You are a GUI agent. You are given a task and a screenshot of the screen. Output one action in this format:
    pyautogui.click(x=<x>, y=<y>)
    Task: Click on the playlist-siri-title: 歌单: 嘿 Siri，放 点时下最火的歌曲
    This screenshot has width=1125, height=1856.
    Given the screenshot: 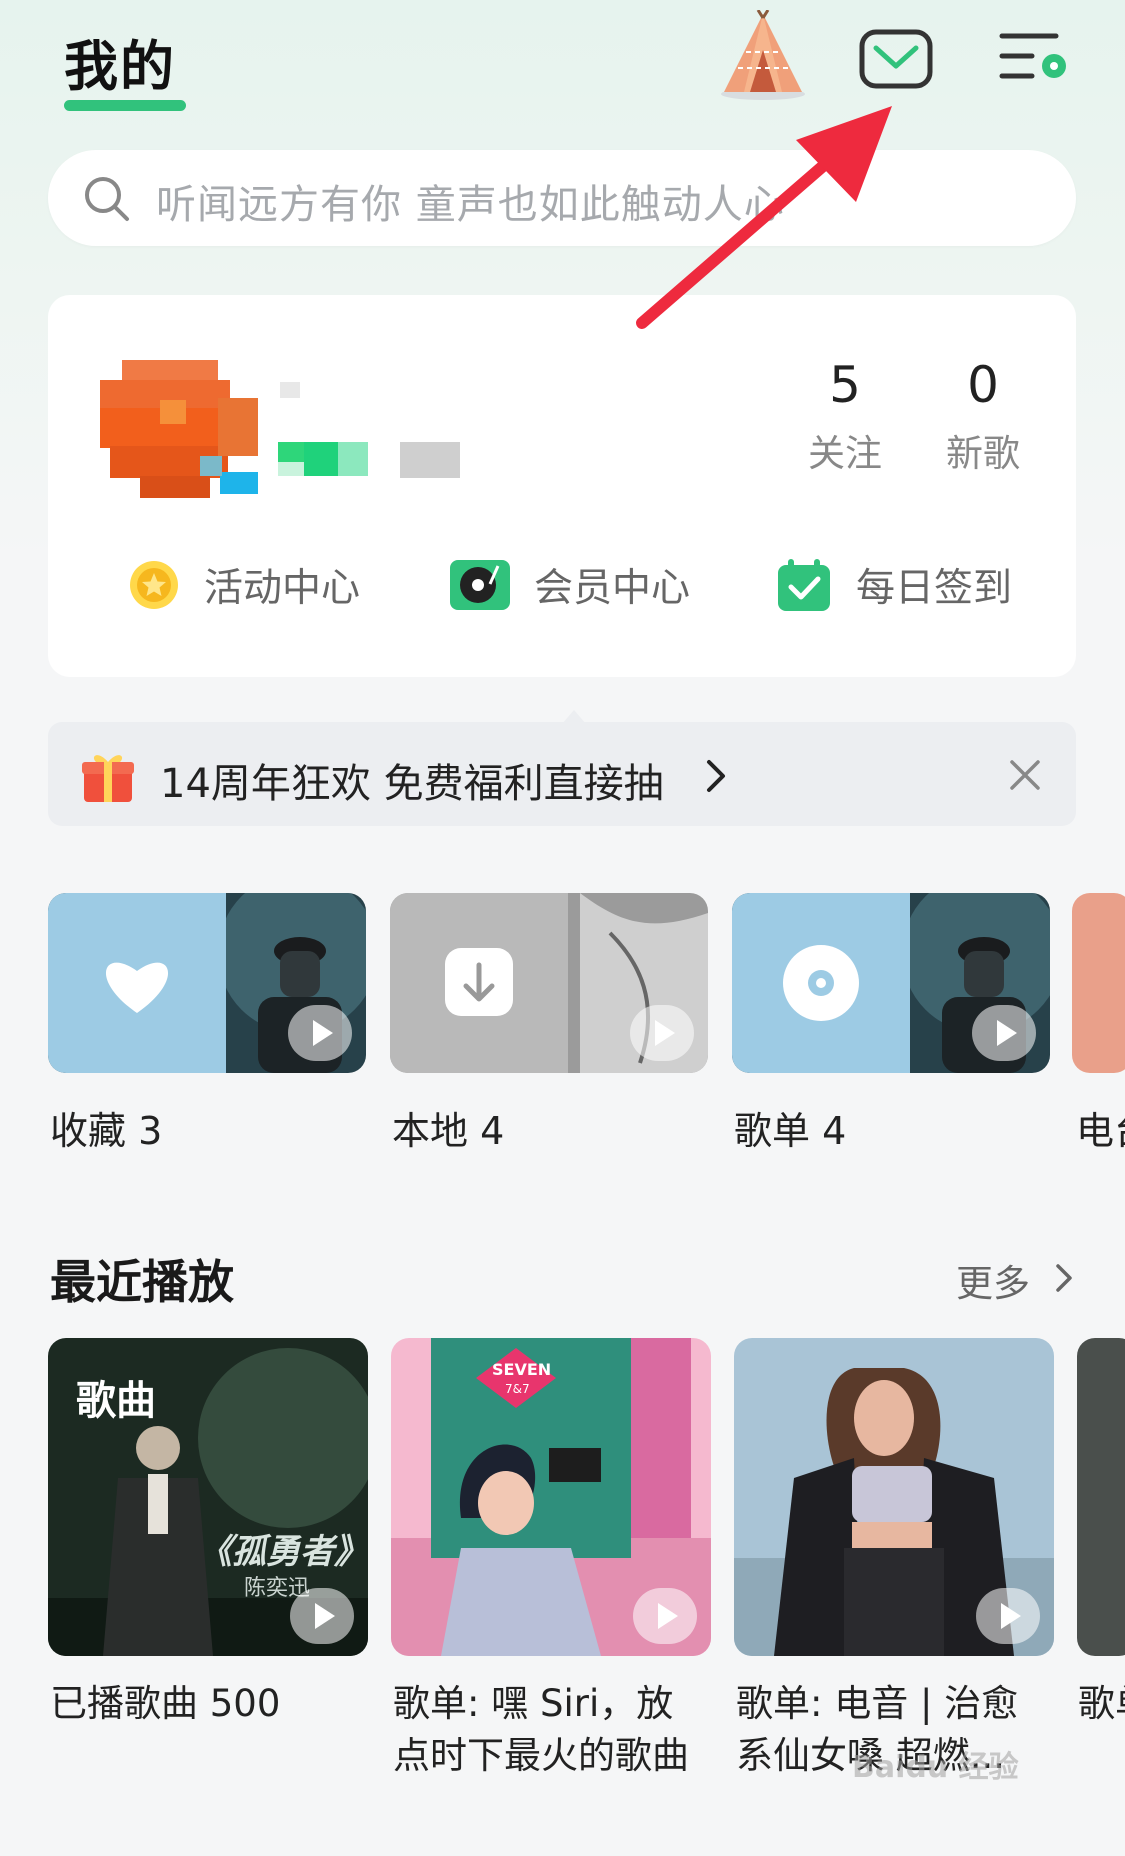 What is the action you would take?
    pyautogui.click(x=558, y=1730)
    